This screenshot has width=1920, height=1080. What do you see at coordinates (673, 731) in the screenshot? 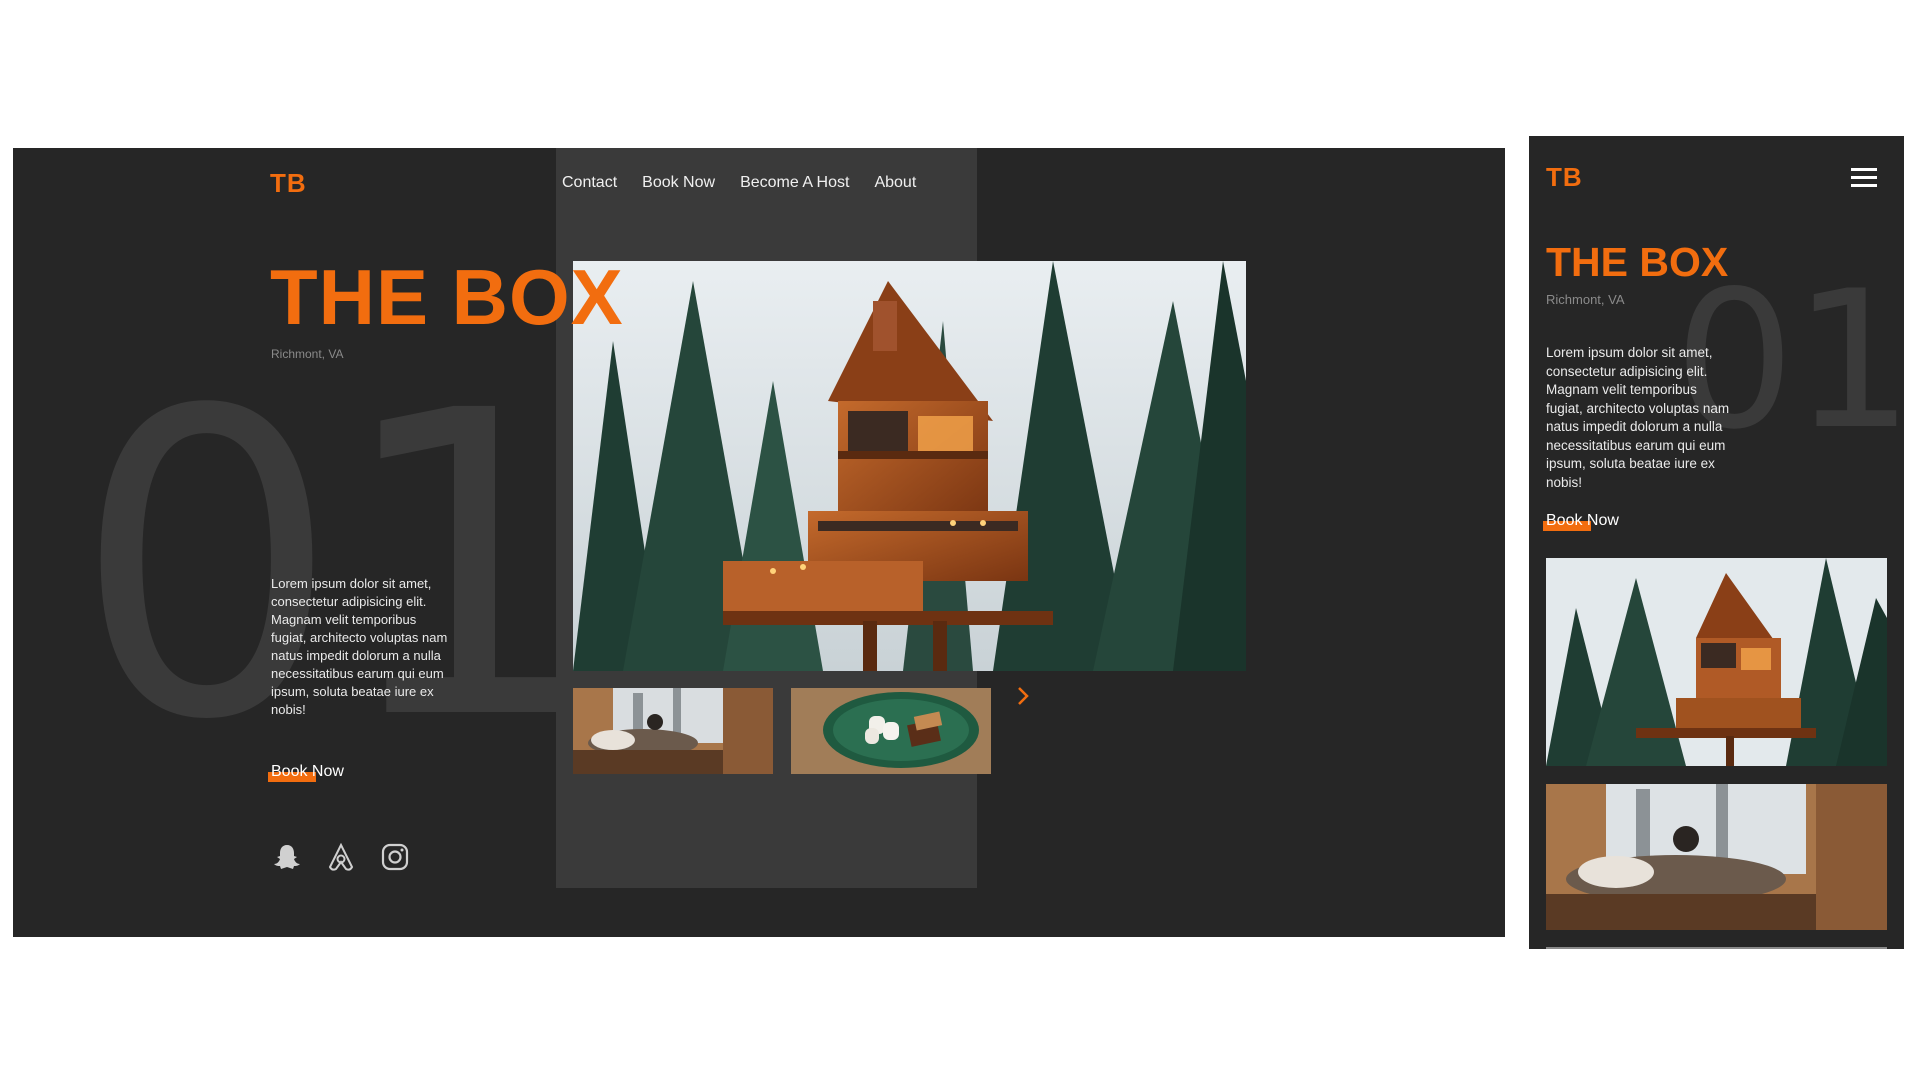
I see `thumbnail-bedroom` at bounding box center [673, 731].